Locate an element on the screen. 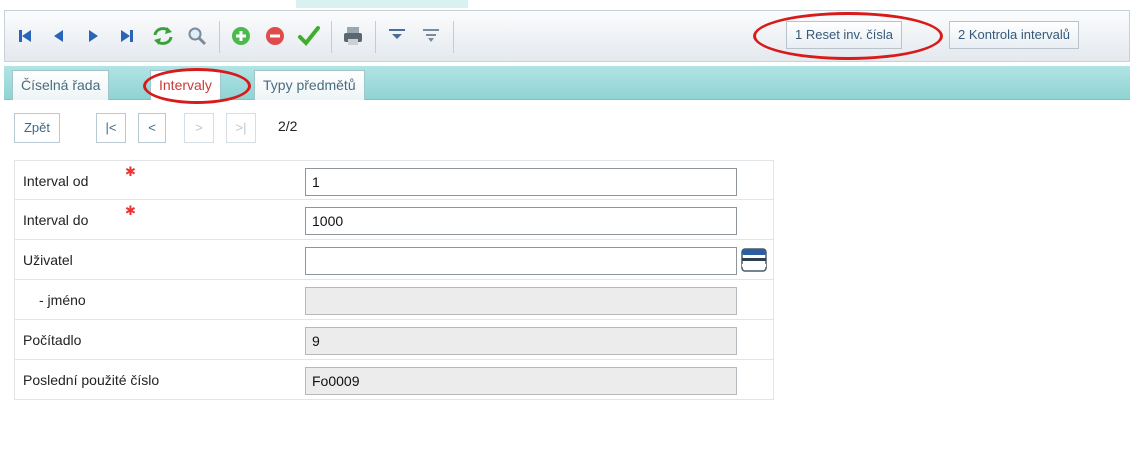 The height and width of the screenshot is (450, 1134). tab-typy-predmetu: Typy předmětů is located at coordinates (309, 85).